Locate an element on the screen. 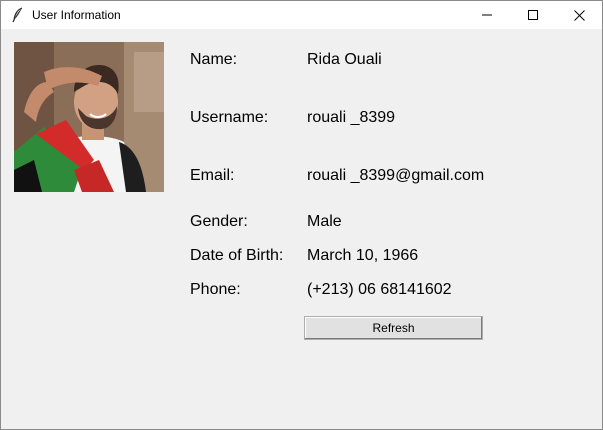  minimize-icon is located at coordinates (487, 15).